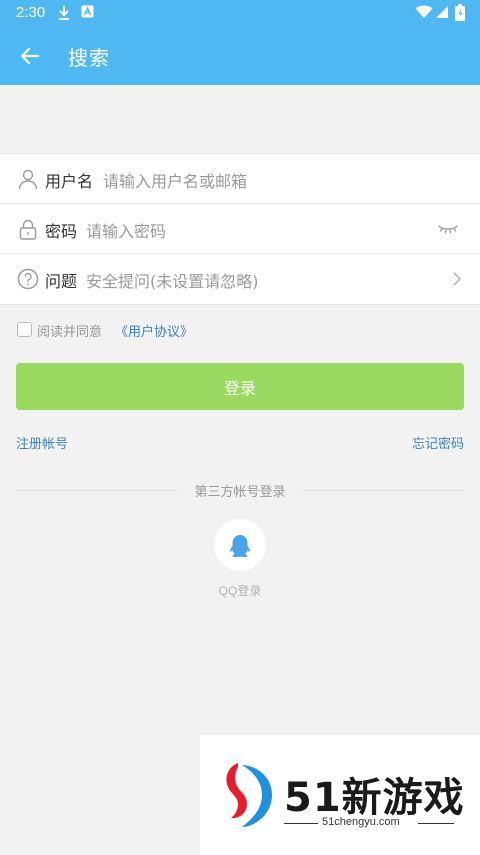  What do you see at coordinates (374, 798) in the screenshot?
I see `watermark-brand: 51新游戏` at bounding box center [374, 798].